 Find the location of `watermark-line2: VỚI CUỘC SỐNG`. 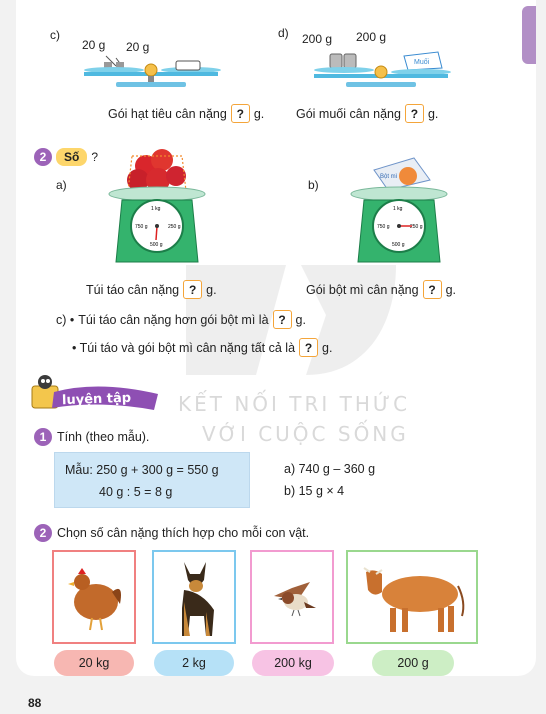

watermark-line2: VỚI CUỘC SỐNG is located at coordinates (305, 434).